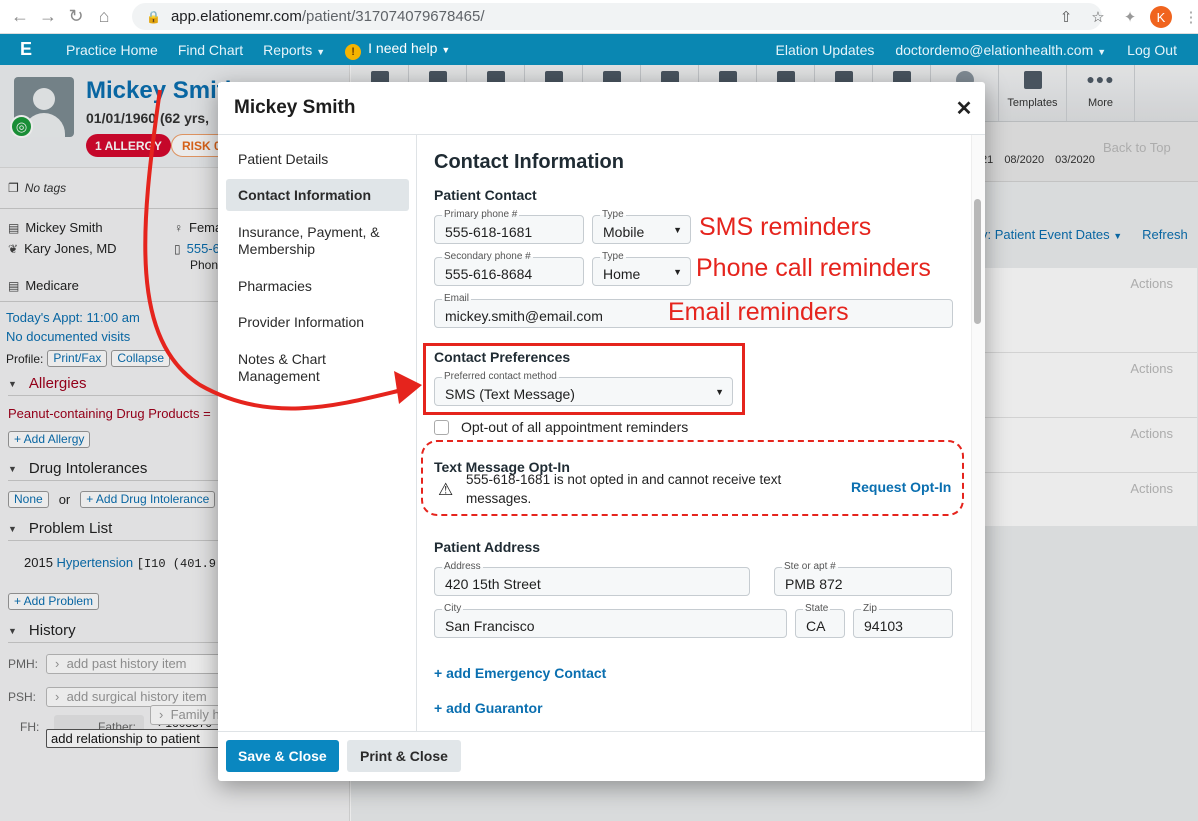 Image resolution: width=1198 pixels, height=821 pixels. I want to click on timeline-date: 08/2020, so click(1024, 160).